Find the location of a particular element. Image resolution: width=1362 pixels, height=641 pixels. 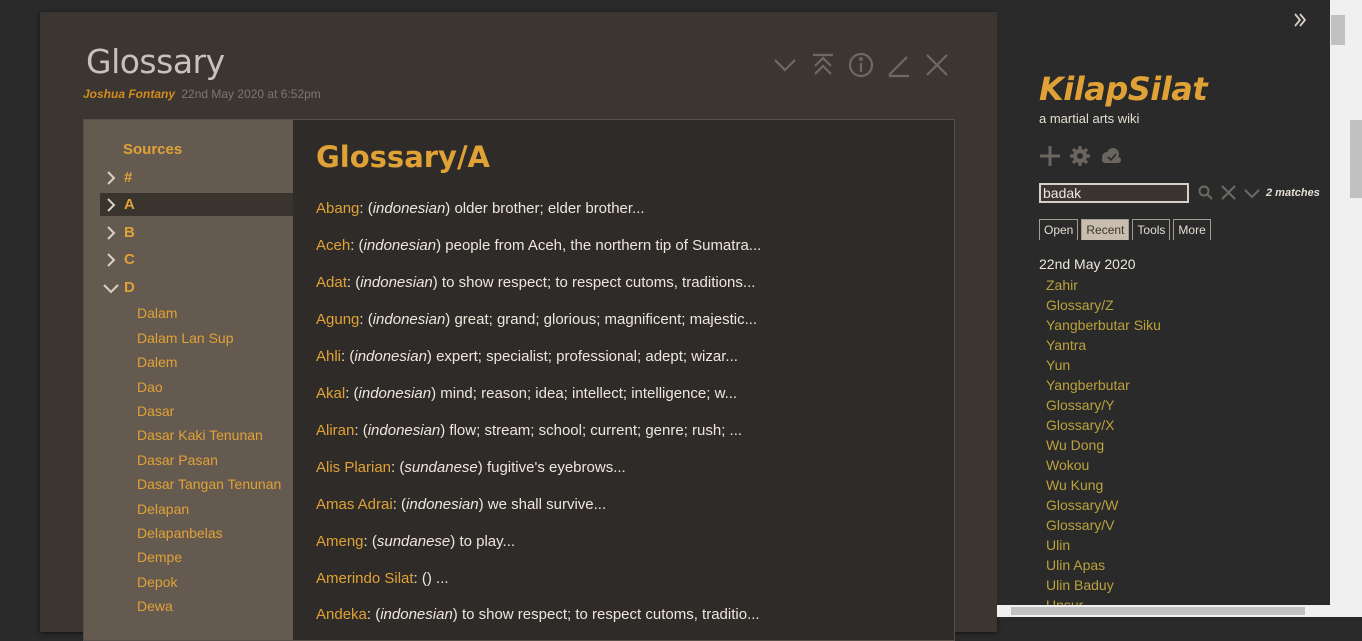

toc-heading: Sources is located at coordinates (152, 149).